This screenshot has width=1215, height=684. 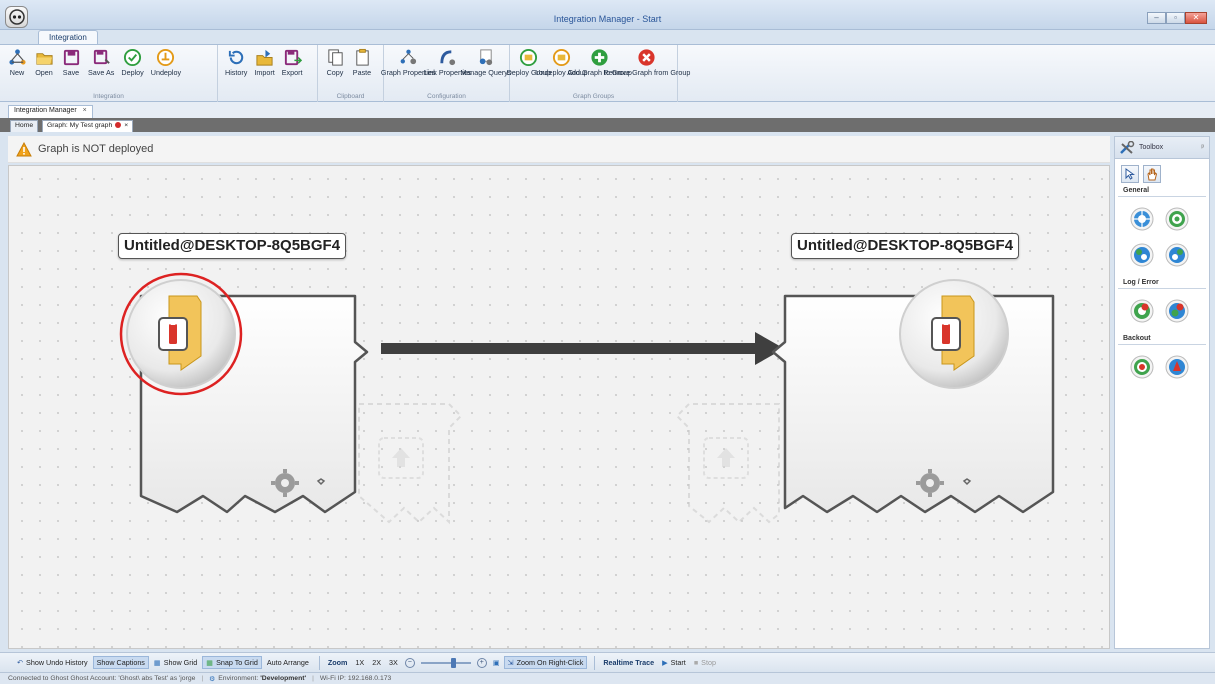 What do you see at coordinates (453, 662) in the screenshot?
I see `zoom-slider-knob` at bounding box center [453, 662].